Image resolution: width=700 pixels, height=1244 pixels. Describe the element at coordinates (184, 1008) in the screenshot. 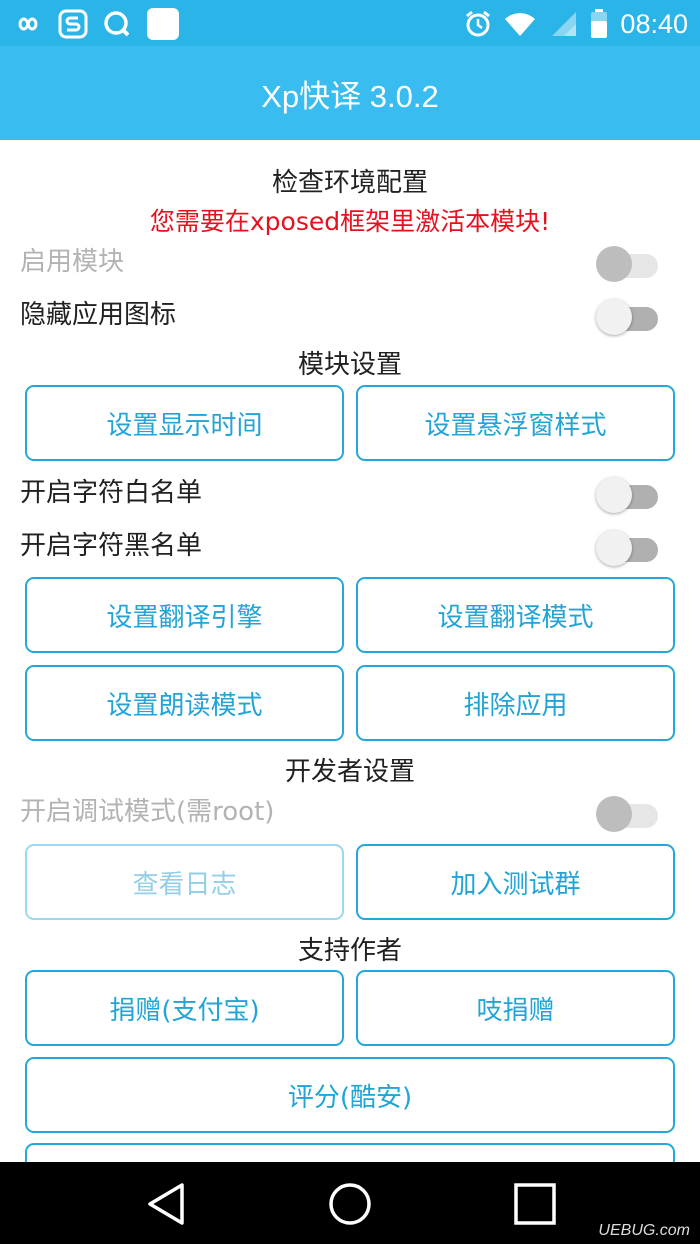

I see `donate-alipay-button: 捐赠(支付宝)` at that location.